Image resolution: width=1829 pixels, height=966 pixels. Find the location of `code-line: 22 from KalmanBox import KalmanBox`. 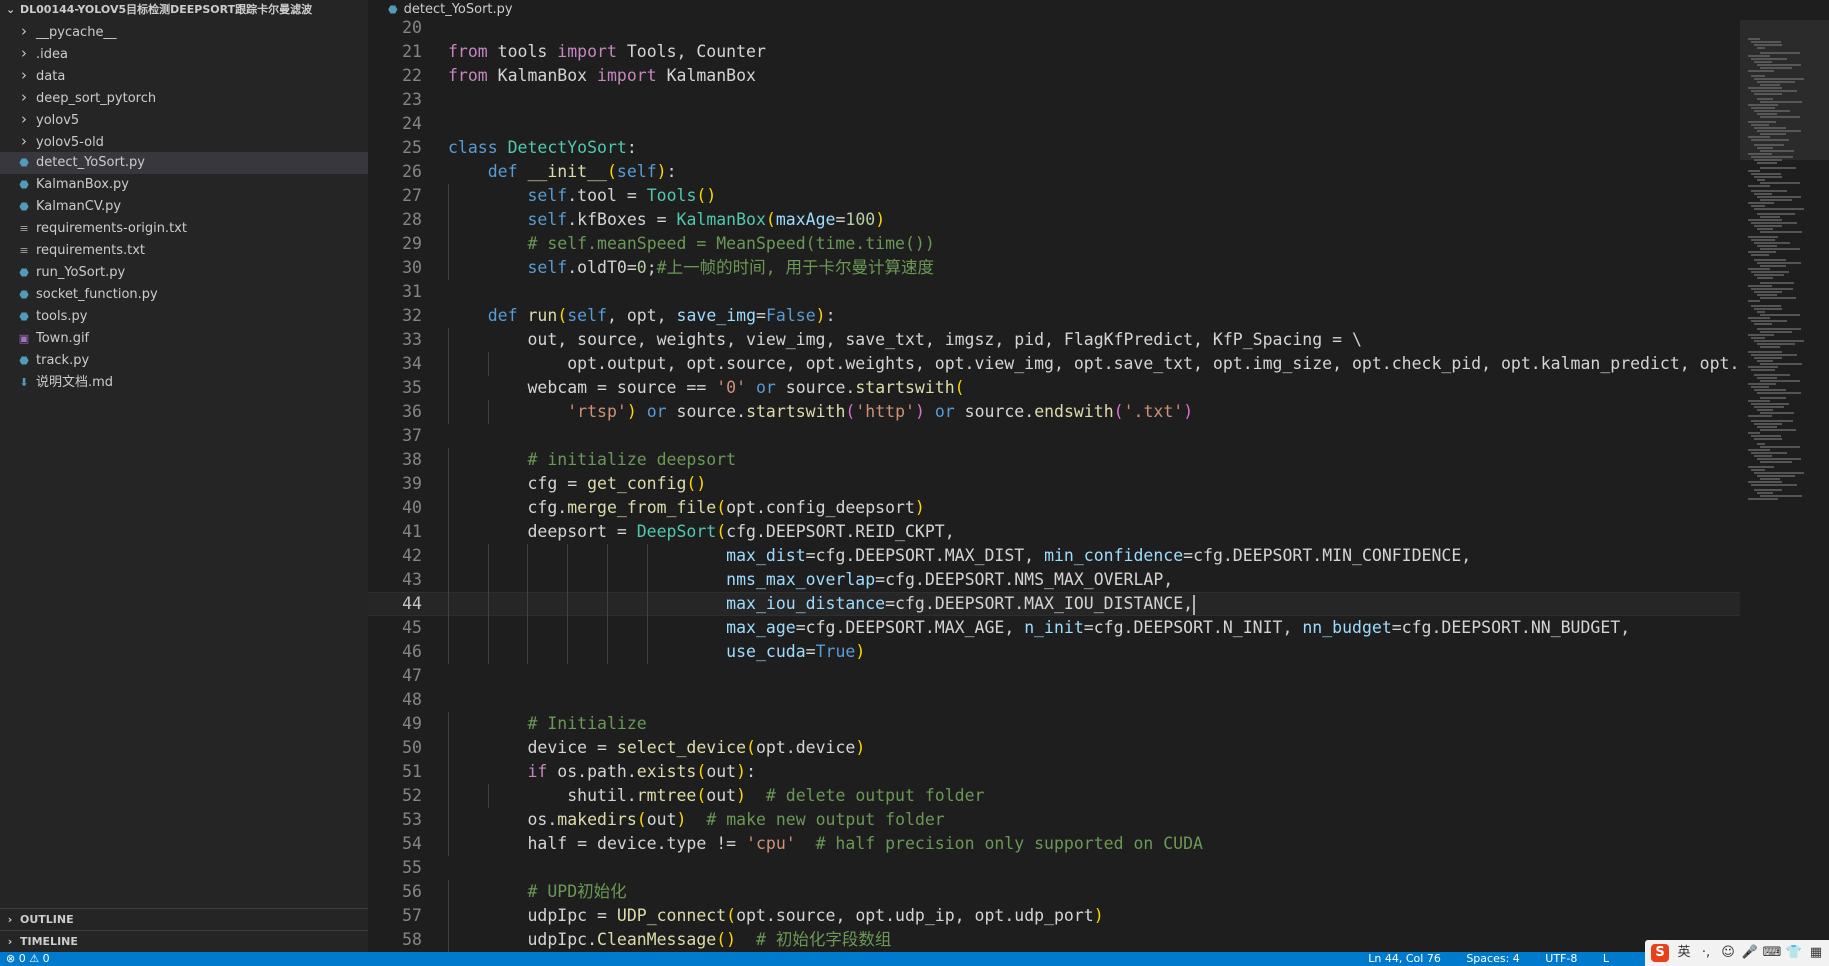

code-line: 22 from KalmanBox import KalmanBox is located at coordinates (1054, 76).